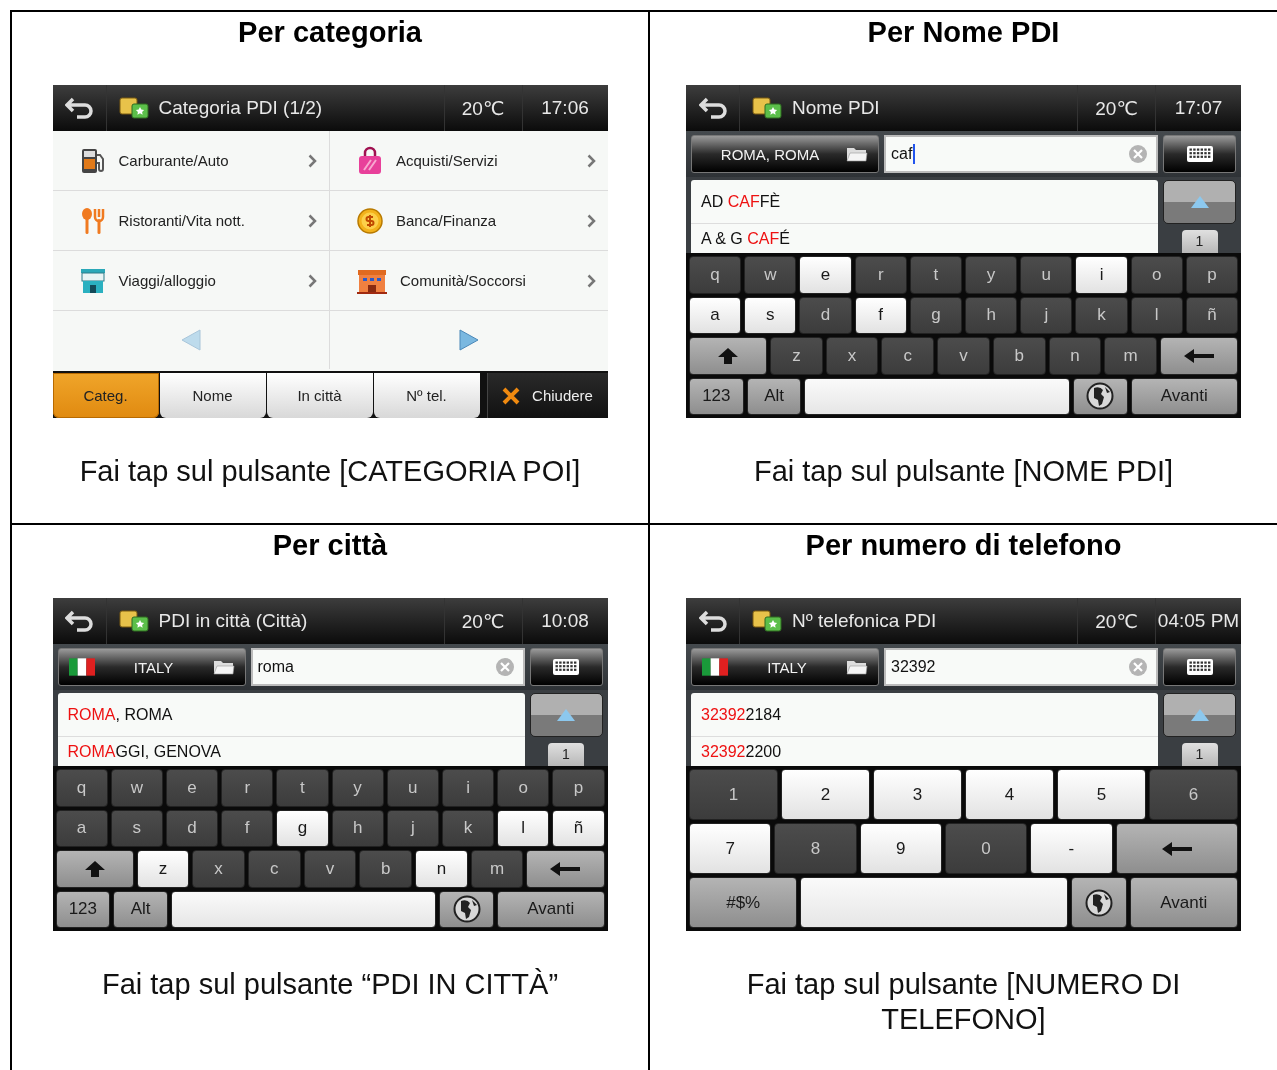  Describe the element at coordinates (191, 161) in the screenshot. I see `category-item: Carburante/Auto` at that location.